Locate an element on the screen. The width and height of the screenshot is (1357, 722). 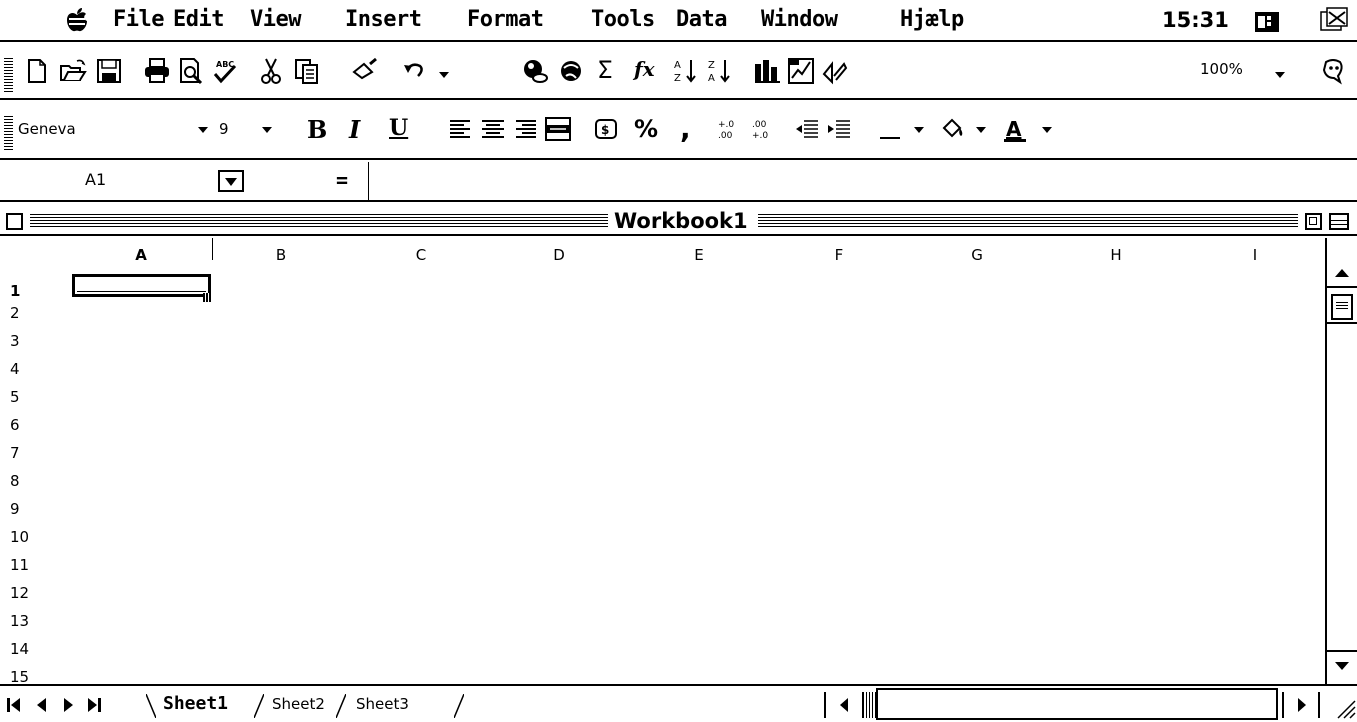
excel-app-icon is located at coordinates (1267, 22).